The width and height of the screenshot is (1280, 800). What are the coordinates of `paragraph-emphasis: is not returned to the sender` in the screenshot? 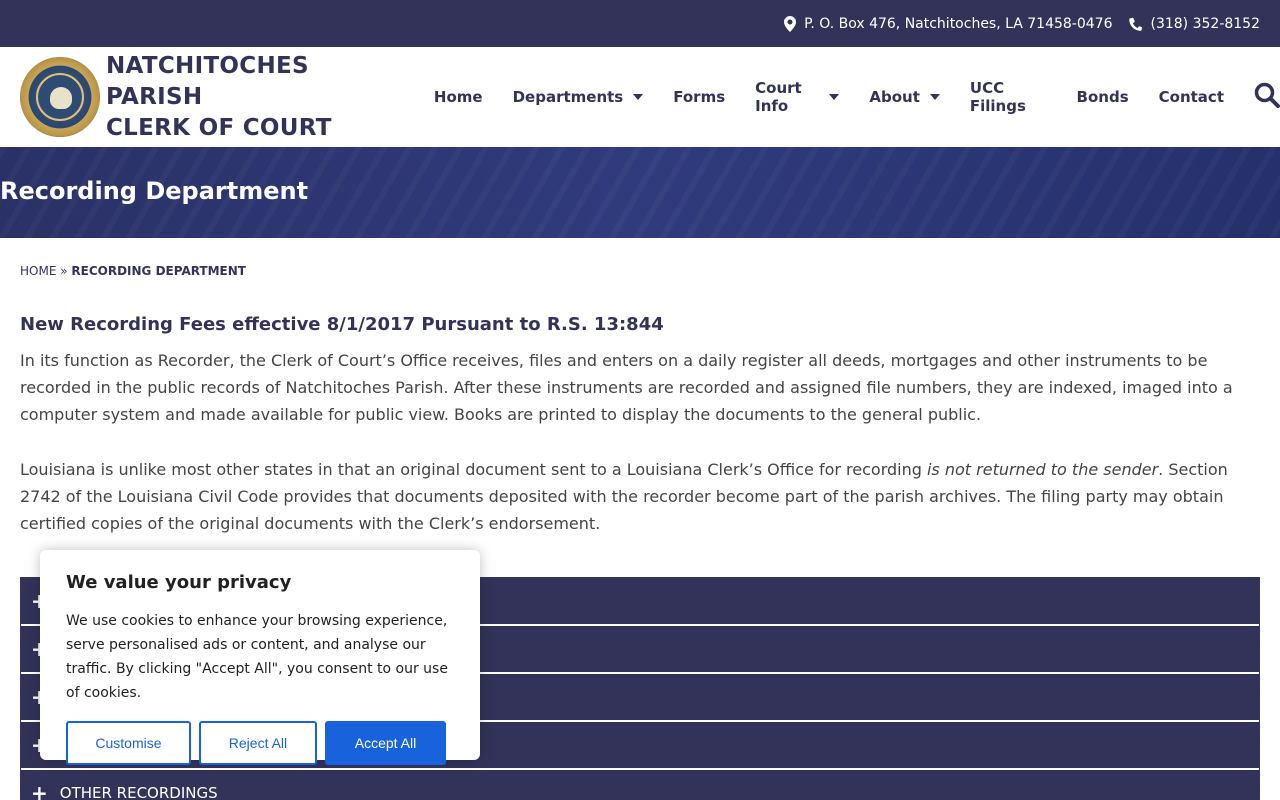 It's located at (1042, 469).